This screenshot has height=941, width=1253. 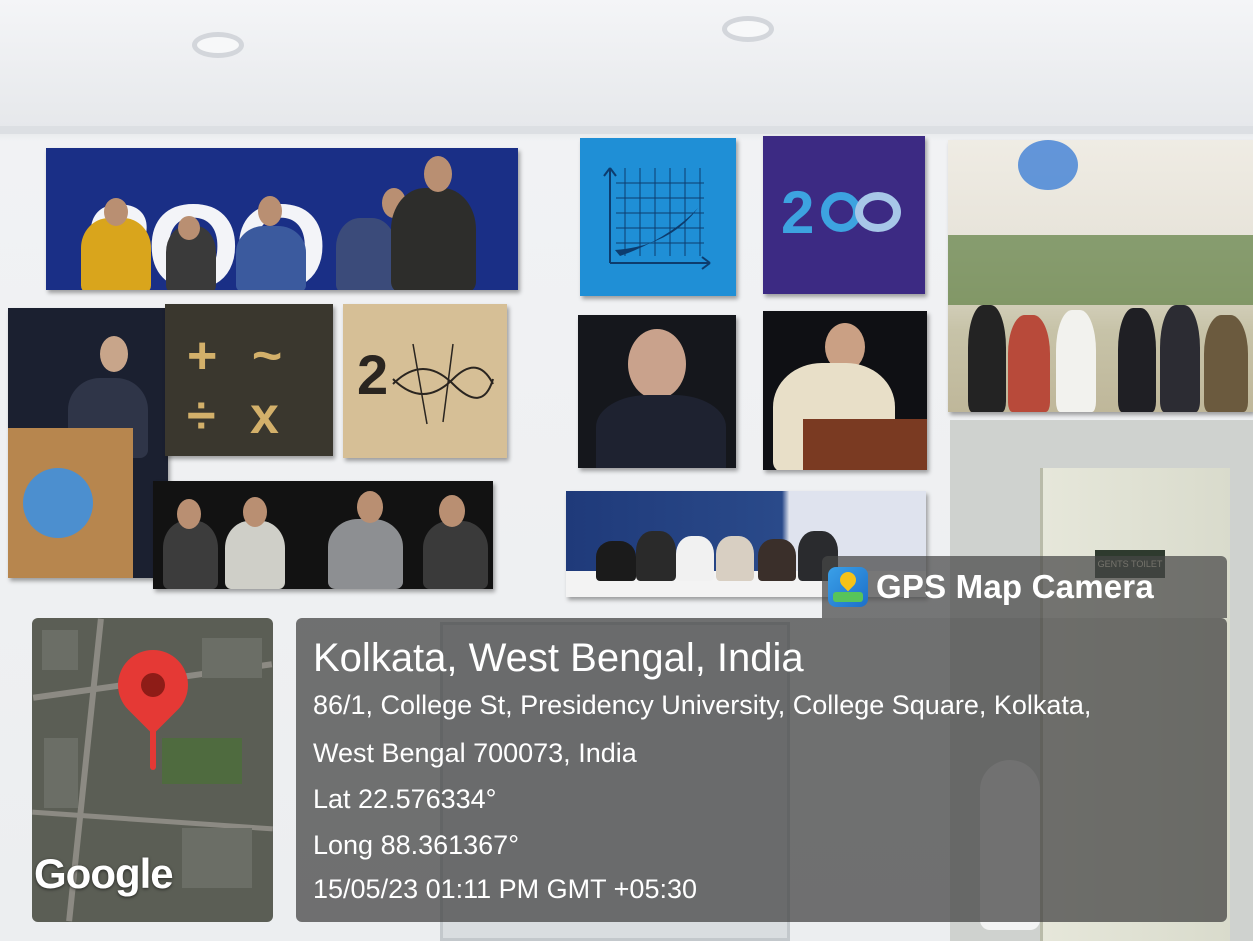 I want to click on ceiling-edge, so click(x=626, y=130).